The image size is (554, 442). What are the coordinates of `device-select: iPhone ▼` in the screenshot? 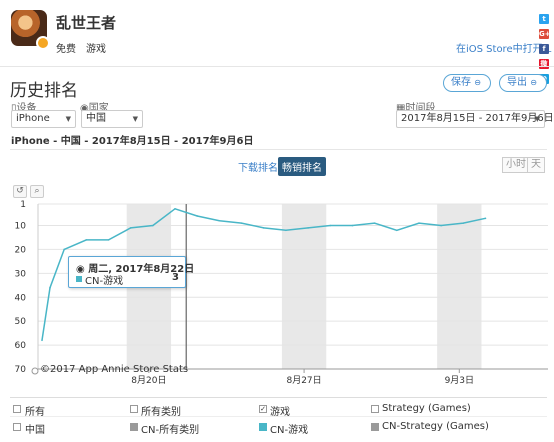 It's located at (43, 119).